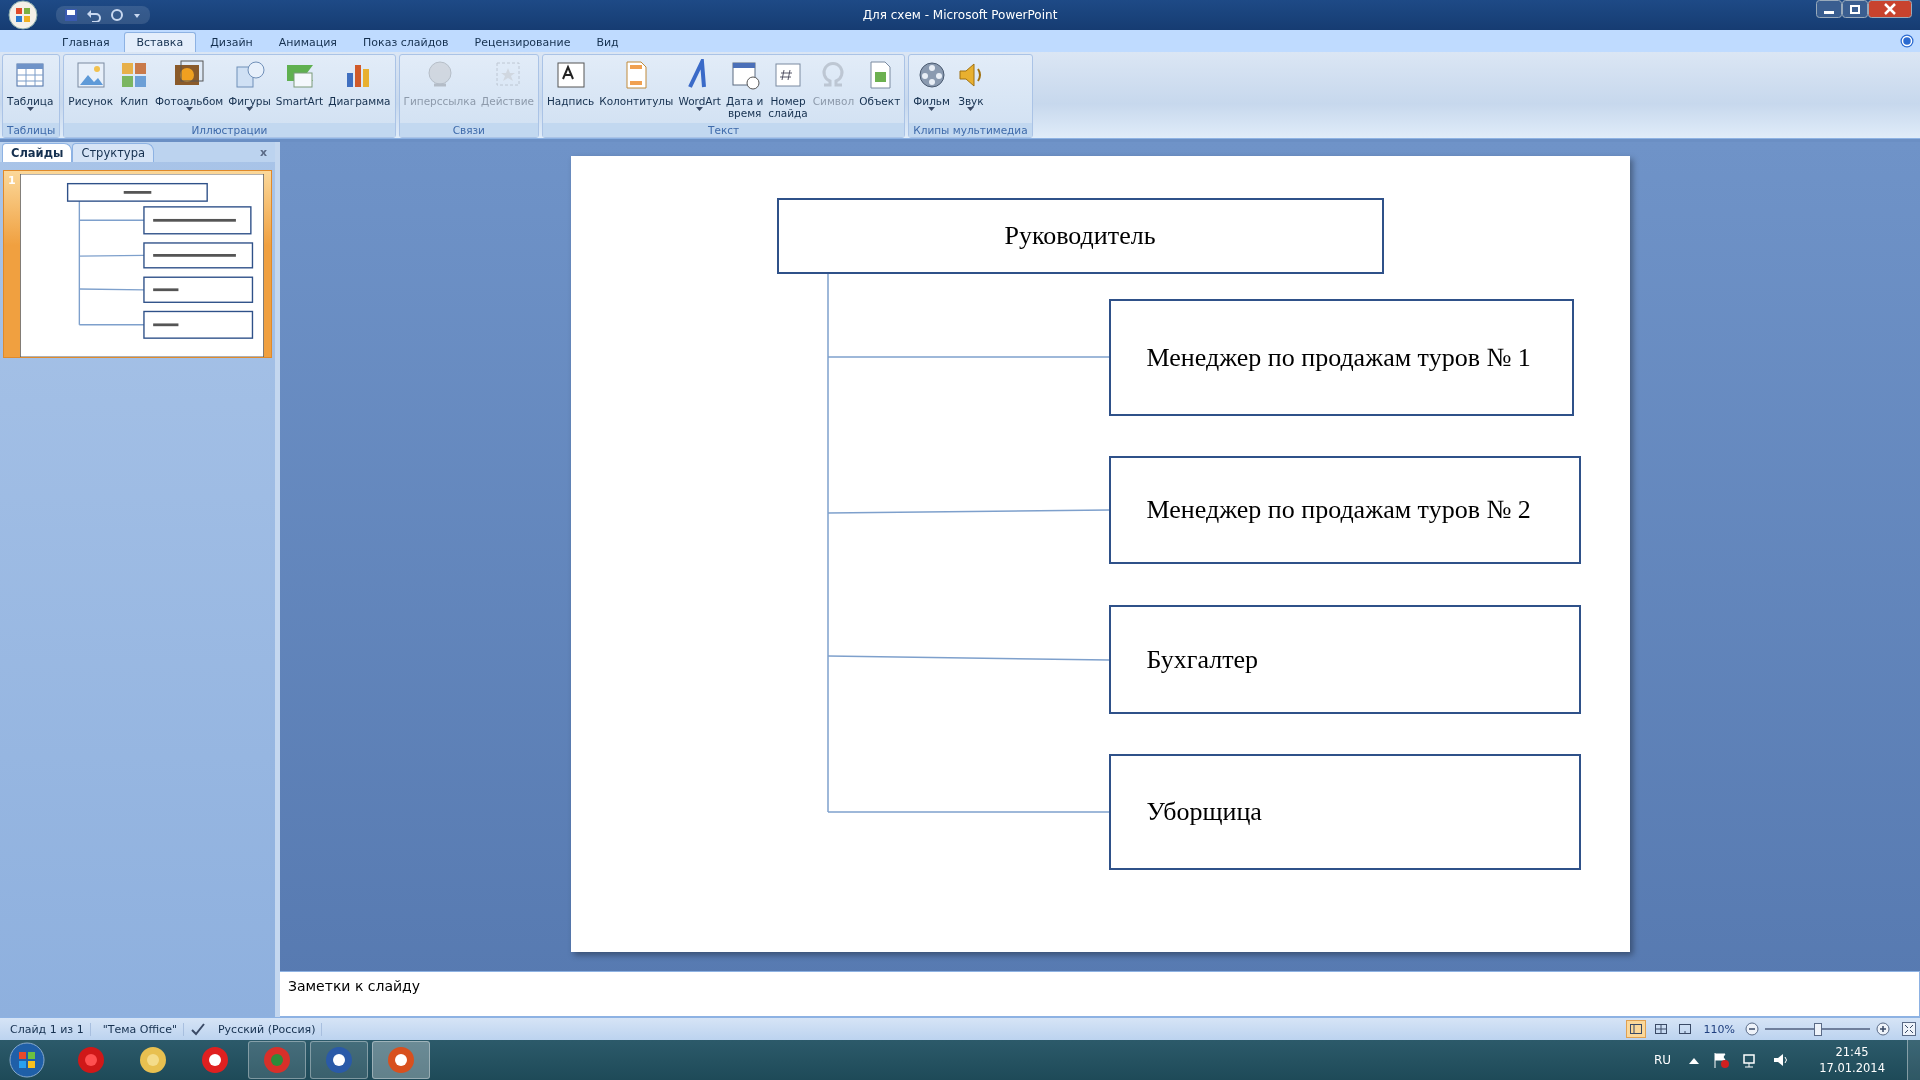  Describe the element at coordinates (359, 90) in the screenshot. I see `ribbon-button: Диаграмма` at that location.